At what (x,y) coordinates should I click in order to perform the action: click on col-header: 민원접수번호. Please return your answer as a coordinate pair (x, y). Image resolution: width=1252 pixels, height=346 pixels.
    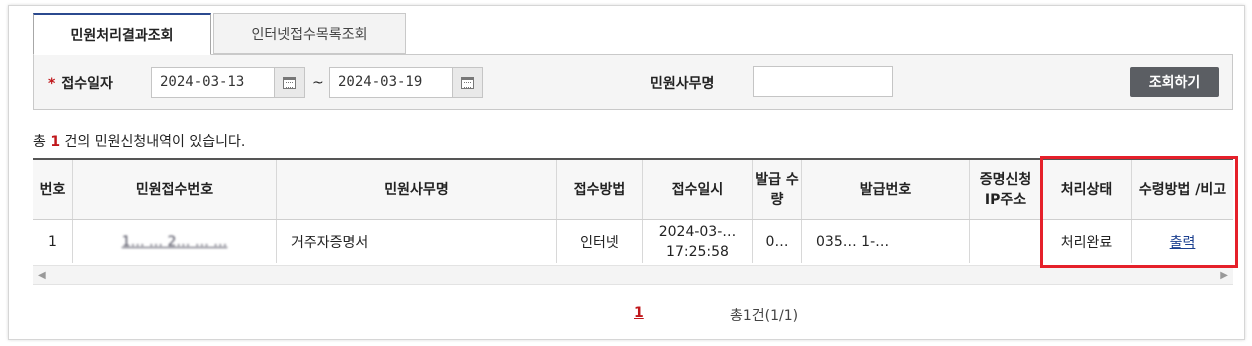
    Looking at the image, I should click on (175, 189).